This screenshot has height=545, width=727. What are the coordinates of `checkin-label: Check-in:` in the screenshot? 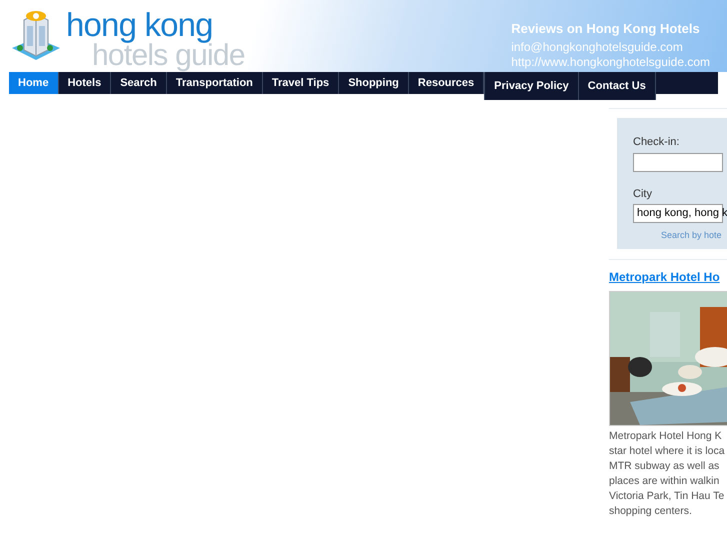 It's located at (656, 142).